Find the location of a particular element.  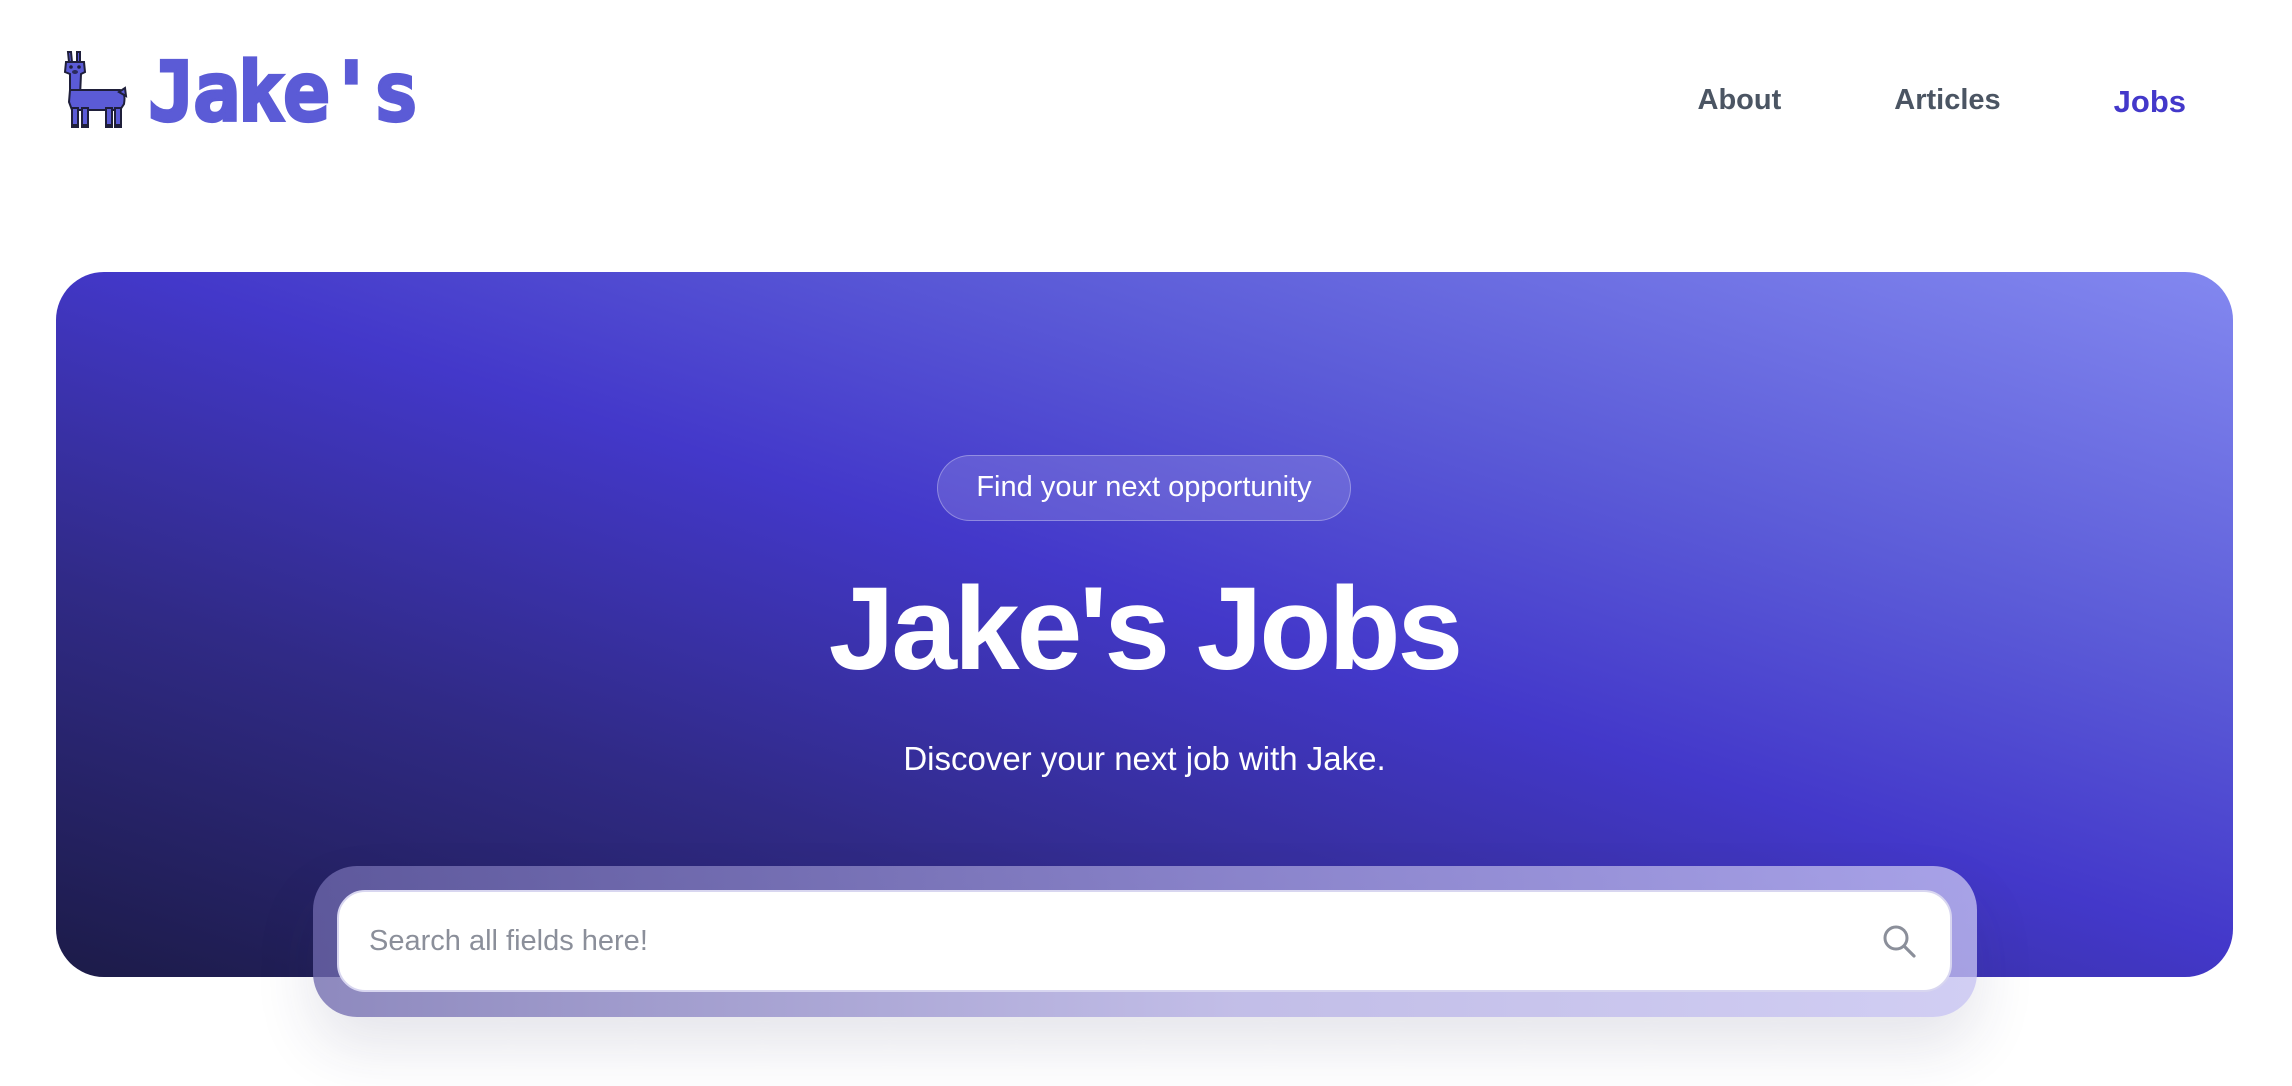

page-title: Jake's Jobs is located at coordinates (1145, 629).